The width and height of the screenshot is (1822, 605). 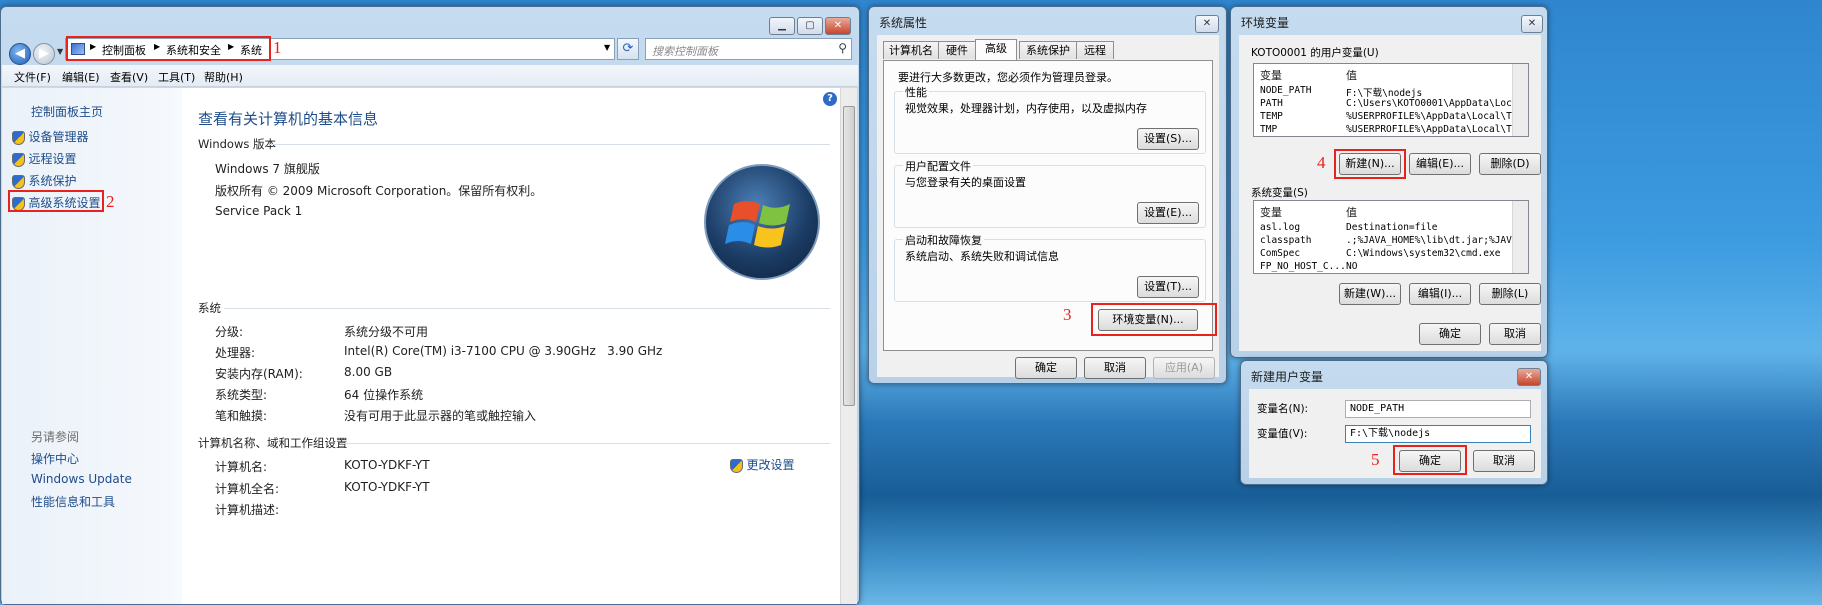 I want to click on forward-button: ▶, so click(x=44, y=54).